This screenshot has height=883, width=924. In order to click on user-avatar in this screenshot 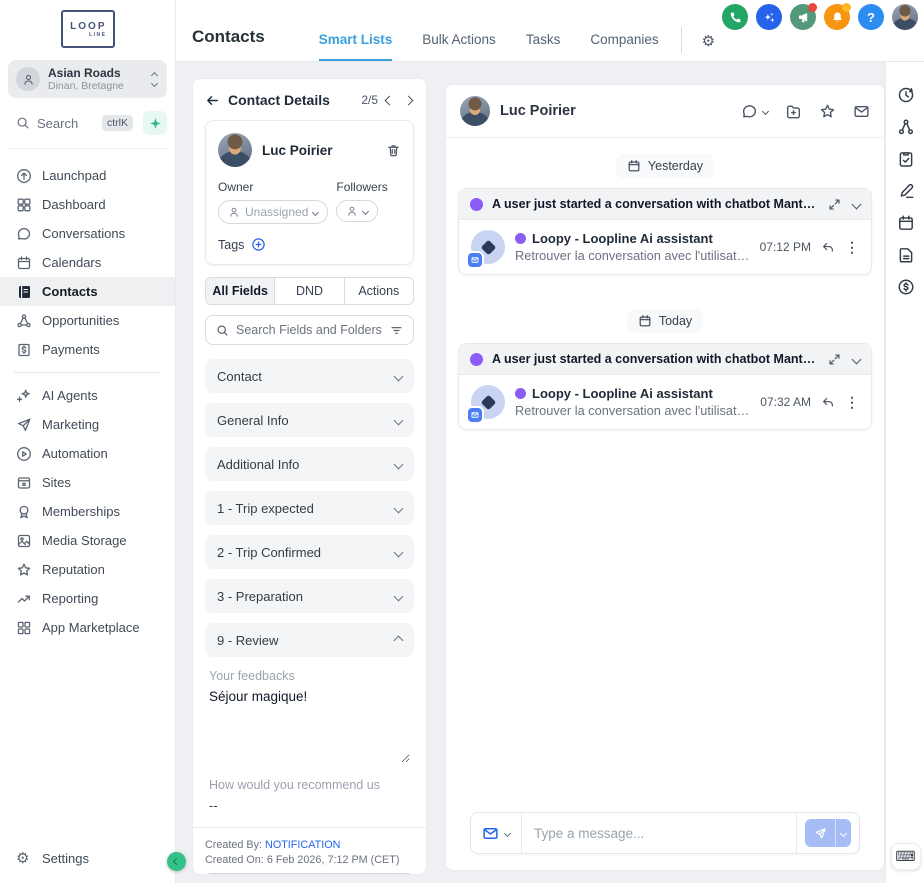, I will do `click(905, 17)`.